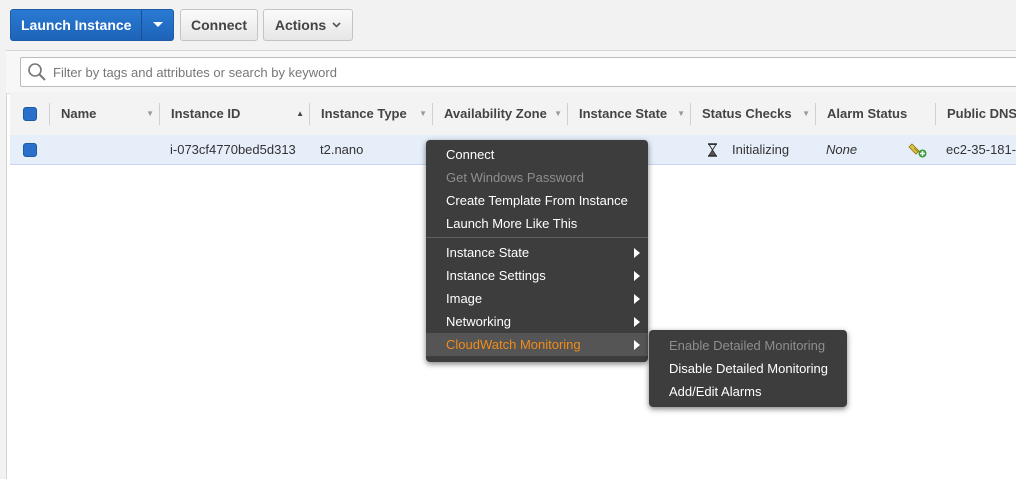  I want to click on connect-button: Connect, so click(219, 25).